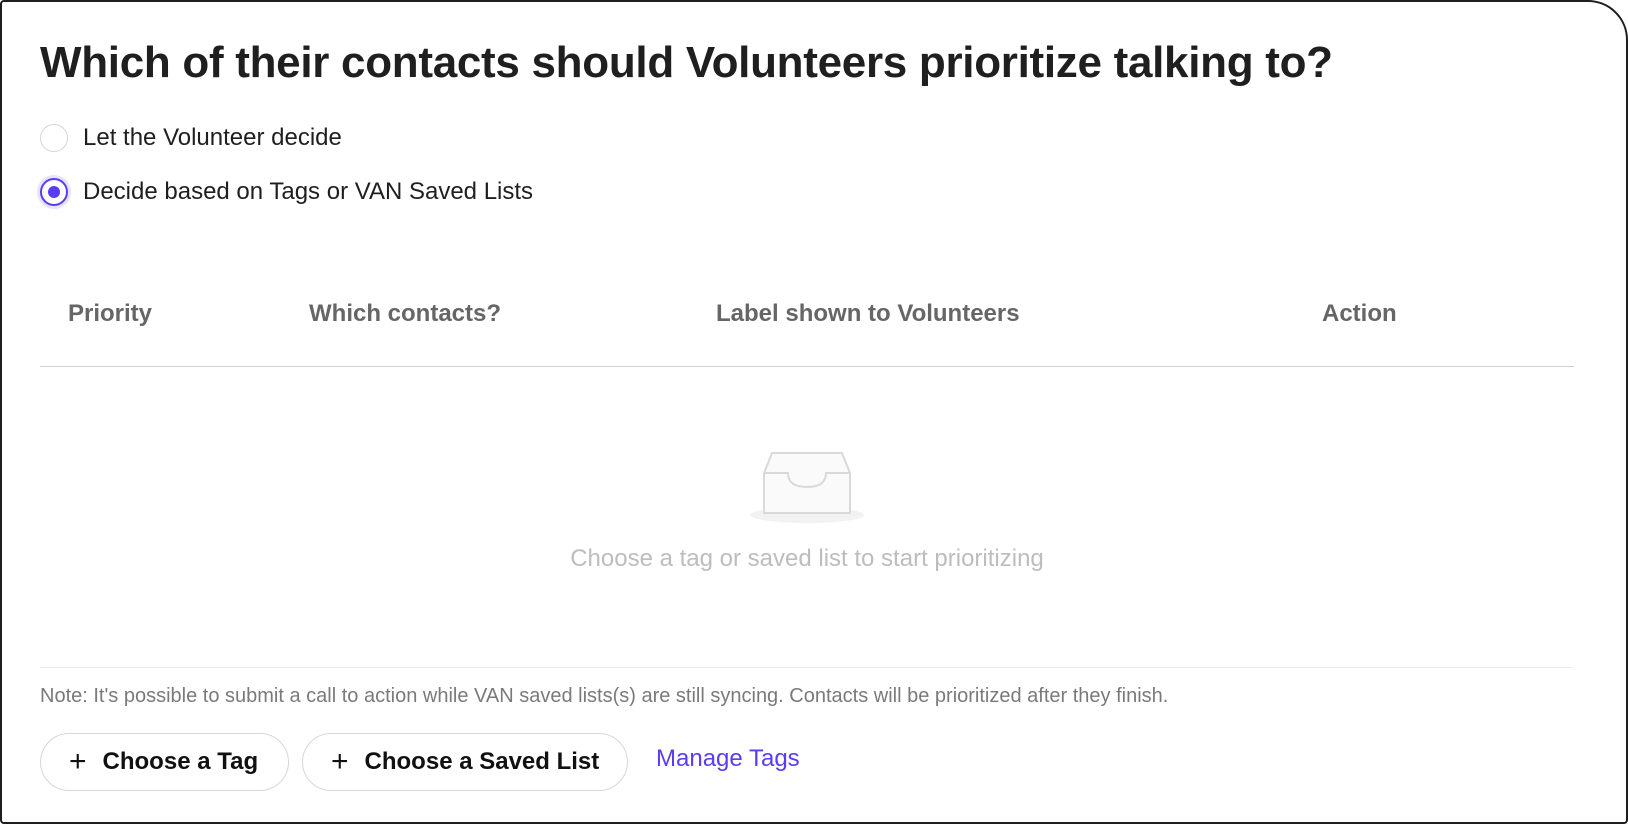  I want to click on inbox-icon, so click(807, 490).